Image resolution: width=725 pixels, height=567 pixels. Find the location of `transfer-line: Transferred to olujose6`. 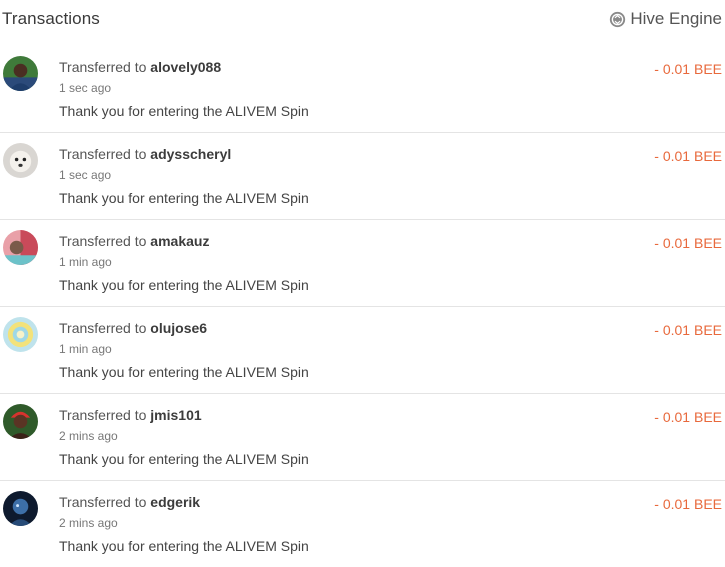

transfer-line: Transferred to olujose6 is located at coordinates (133, 328).